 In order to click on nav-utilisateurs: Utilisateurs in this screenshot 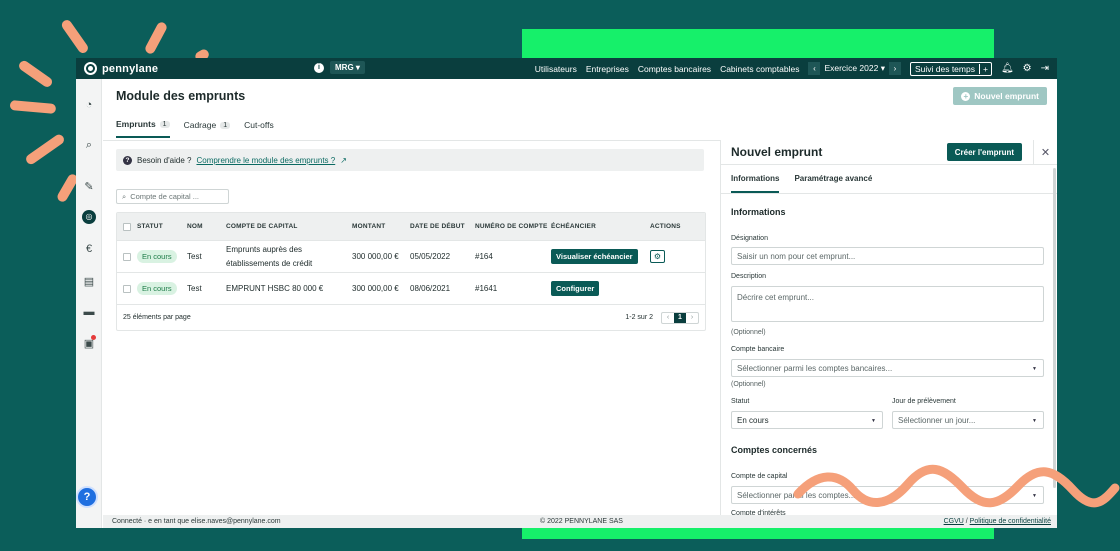, I will do `click(556, 69)`.